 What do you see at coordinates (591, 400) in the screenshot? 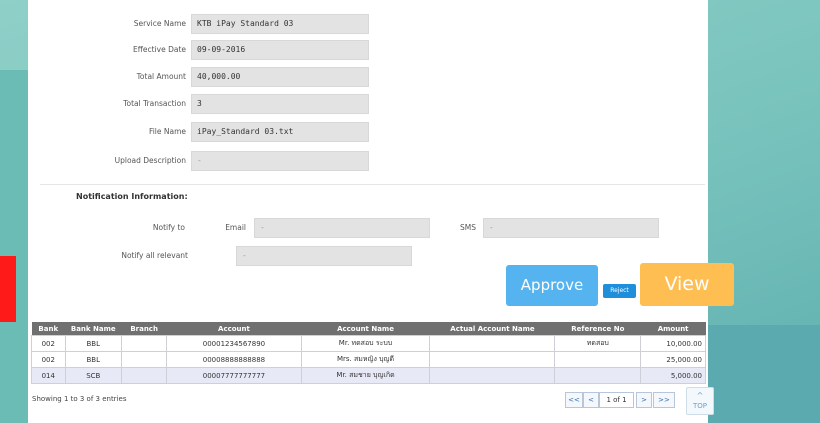
I see `prev-page-button: <` at bounding box center [591, 400].